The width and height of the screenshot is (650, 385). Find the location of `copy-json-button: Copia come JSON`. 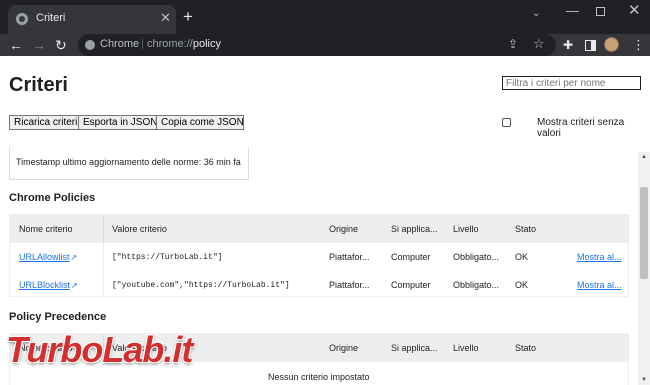

copy-json-button: Copia come JSON is located at coordinates (200, 122).